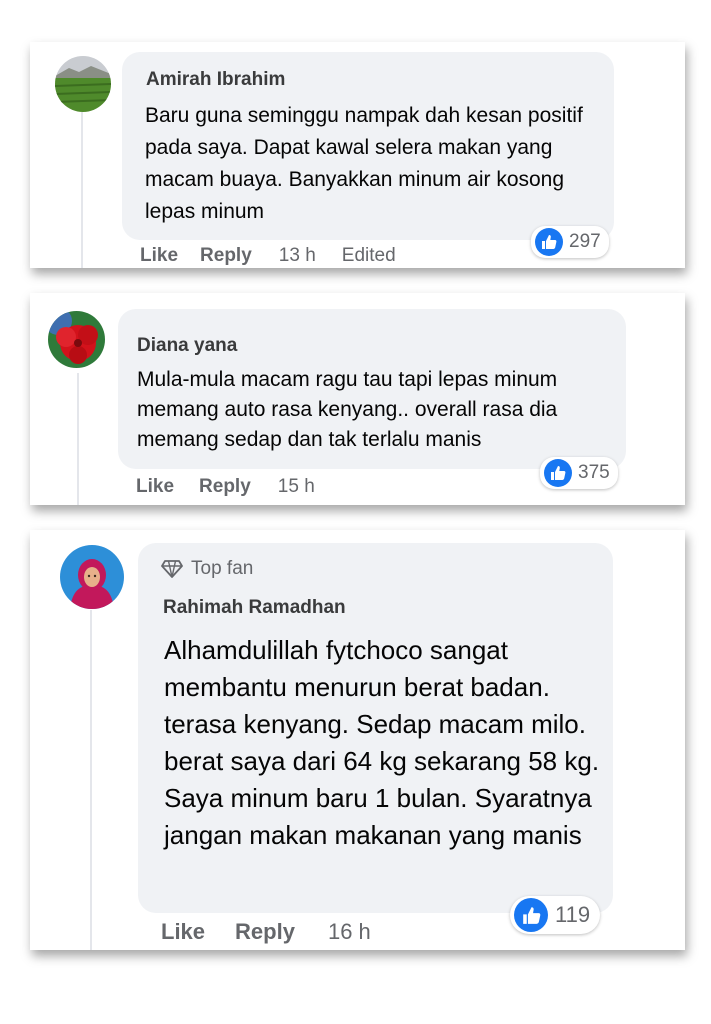 This screenshot has width=711, height=1024. I want to click on comment-time: 13 h, so click(297, 256).